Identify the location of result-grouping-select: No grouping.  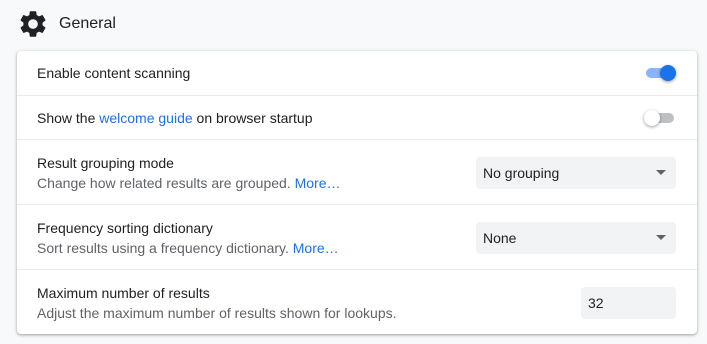
(576, 173).